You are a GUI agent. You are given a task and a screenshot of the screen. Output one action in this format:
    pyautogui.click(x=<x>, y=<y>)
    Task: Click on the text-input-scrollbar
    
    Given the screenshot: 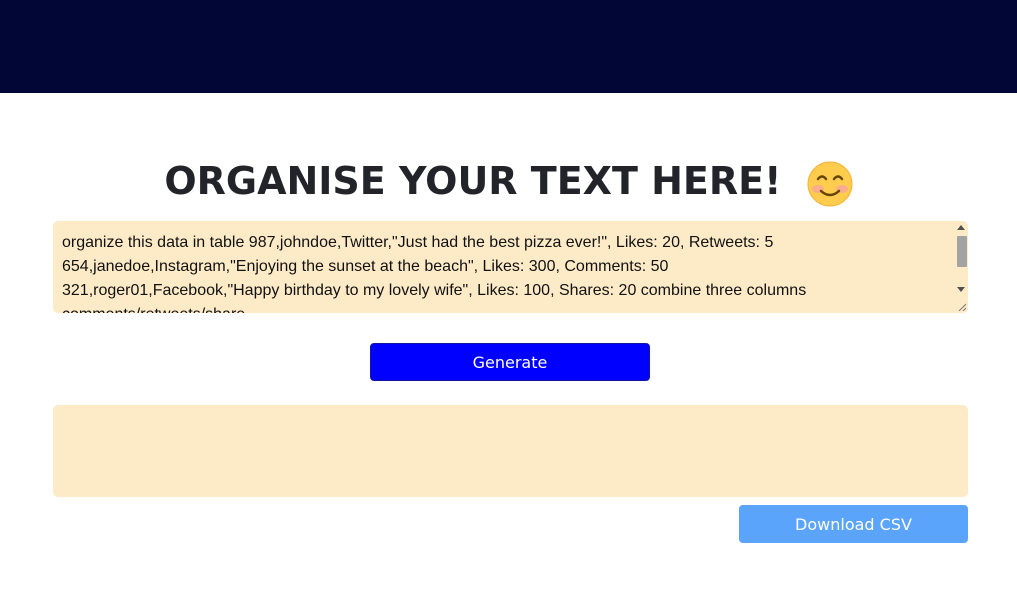 What is the action you would take?
    pyautogui.click(x=961, y=267)
    